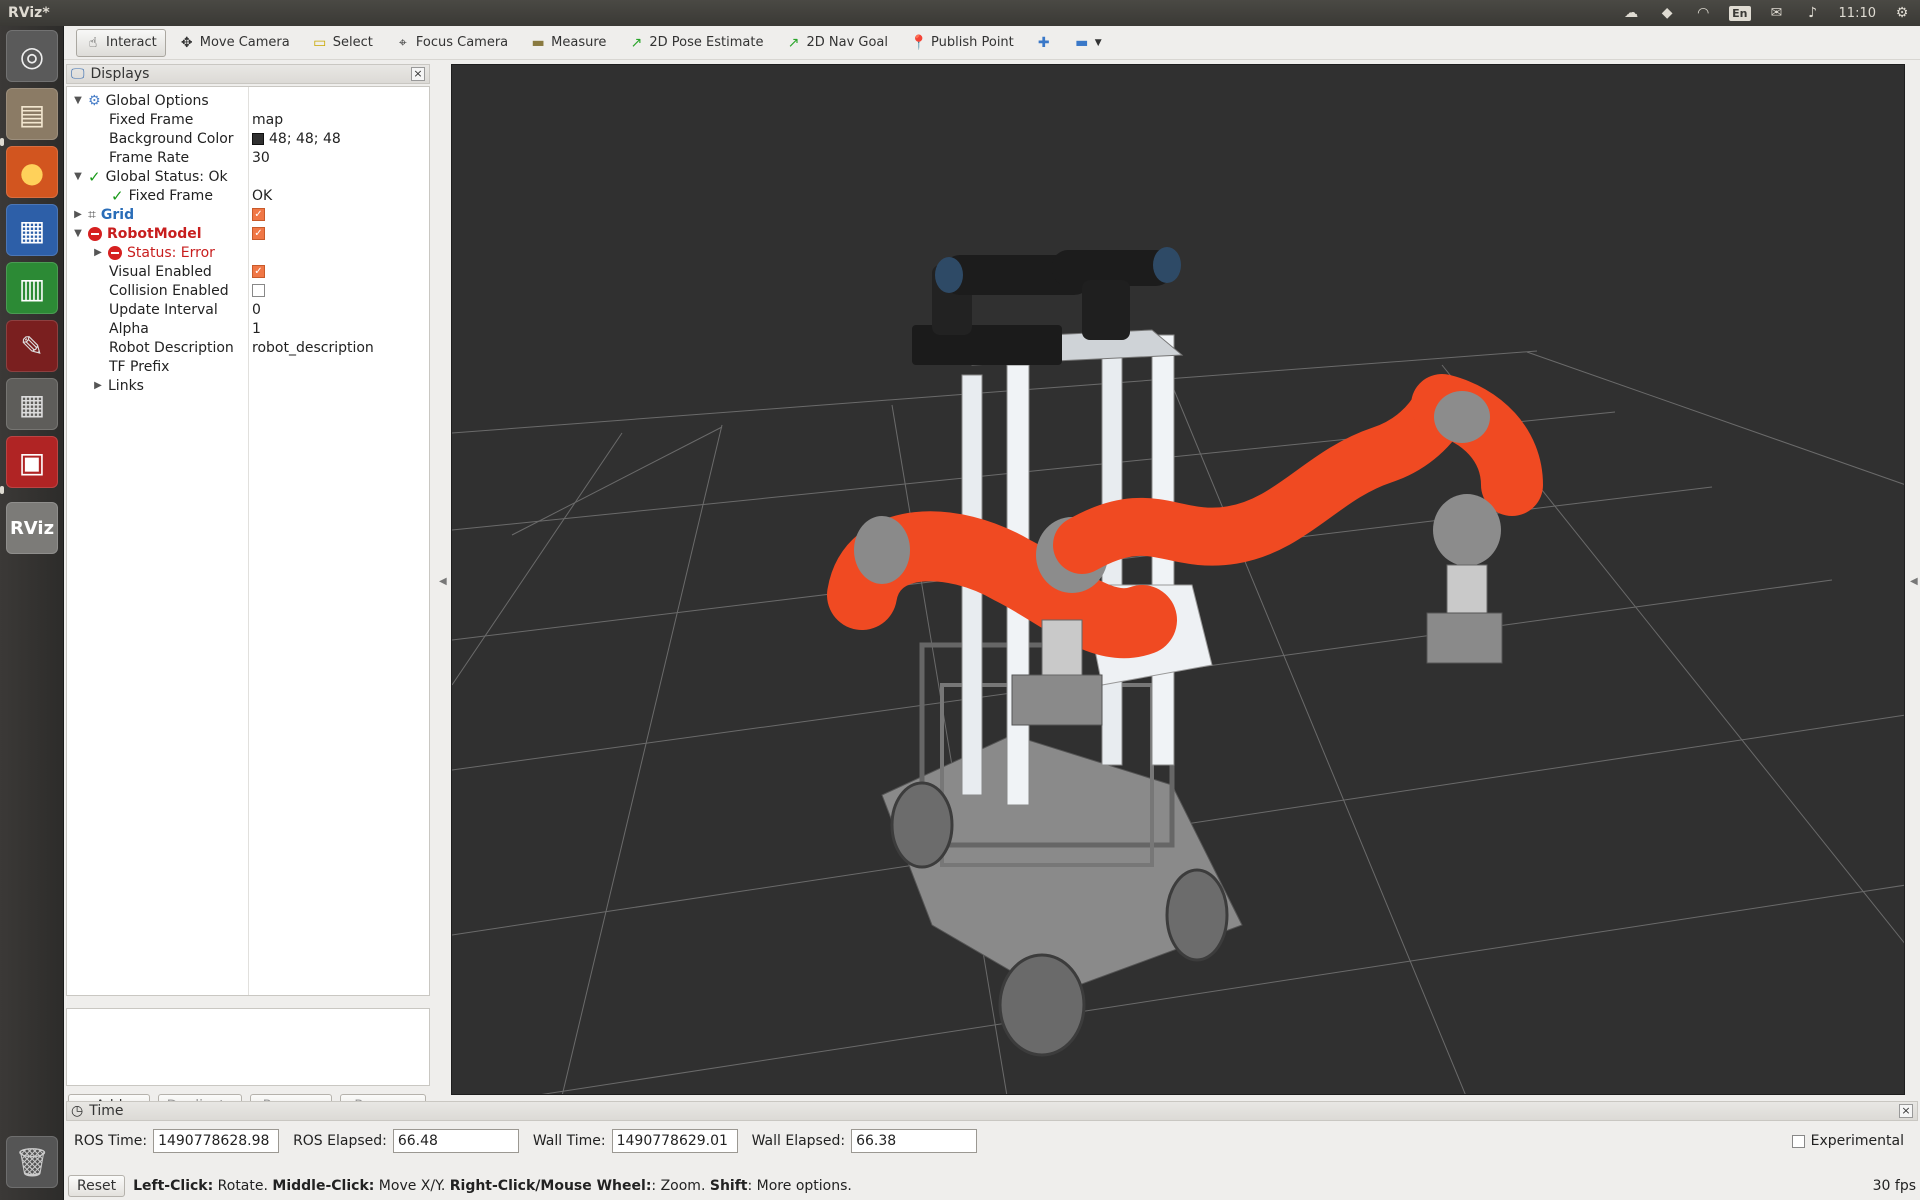  Describe the element at coordinates (579, 42) in the screenshot. I see `tool-label: Measure` at that location.